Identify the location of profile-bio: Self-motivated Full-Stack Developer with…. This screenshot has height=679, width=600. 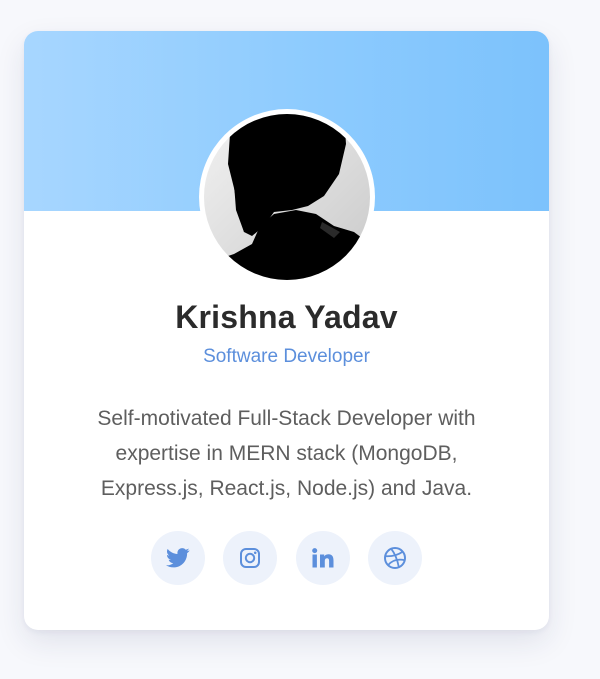
(286, 453).